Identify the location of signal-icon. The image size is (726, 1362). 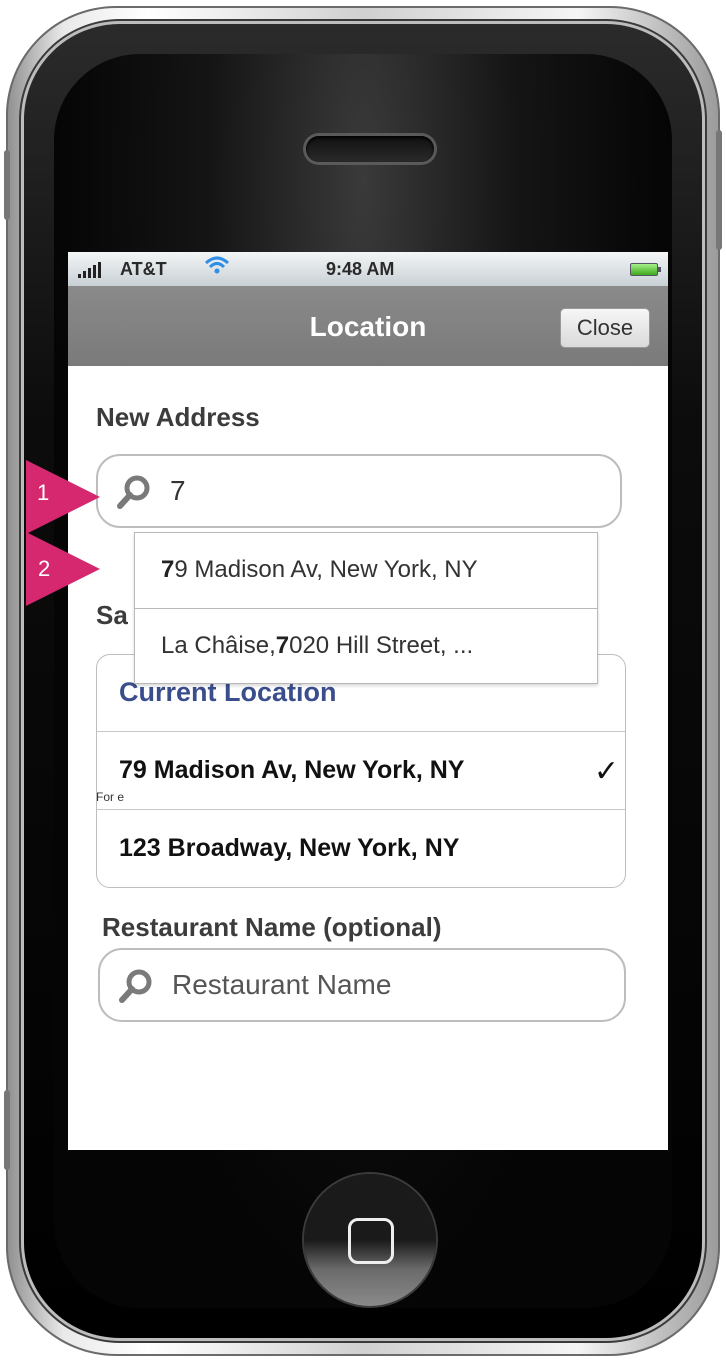
(89, 270).